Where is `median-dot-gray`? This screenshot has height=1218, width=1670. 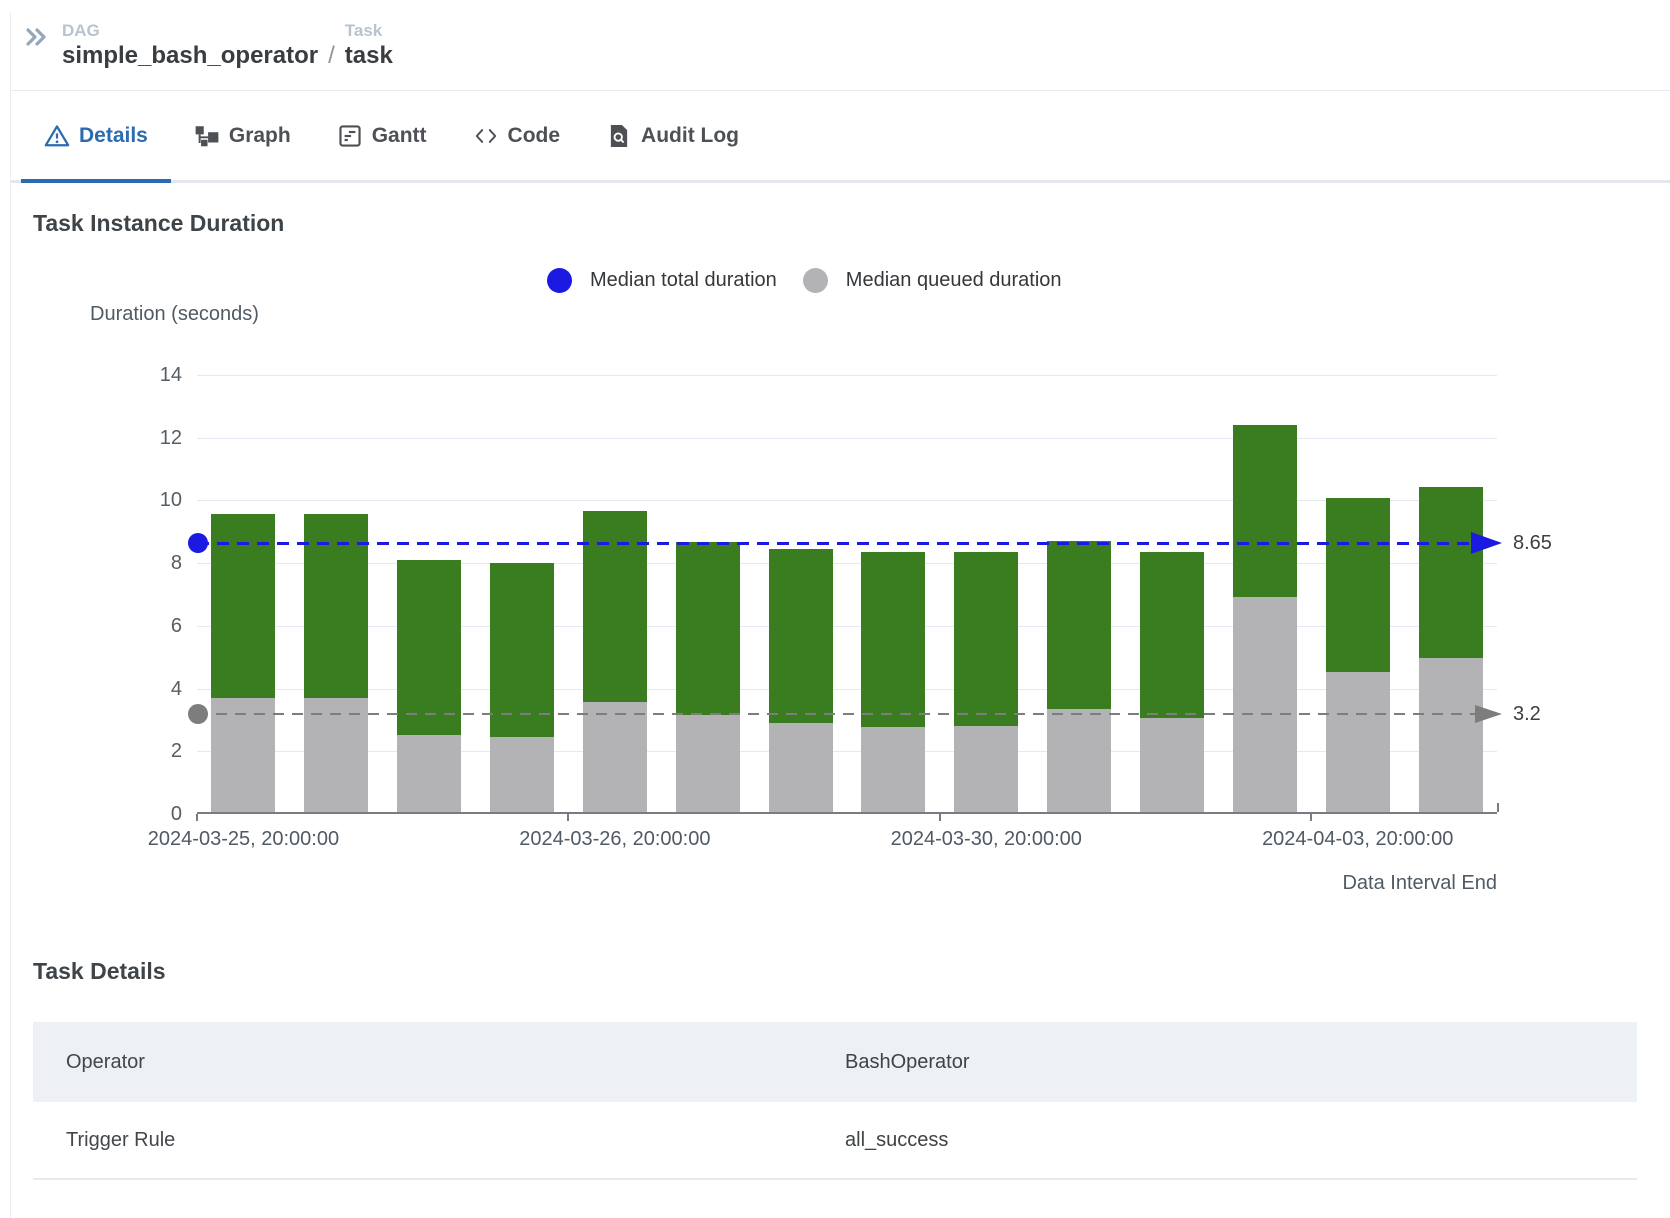 median-dot-gray is located at coordinates (198, 713).